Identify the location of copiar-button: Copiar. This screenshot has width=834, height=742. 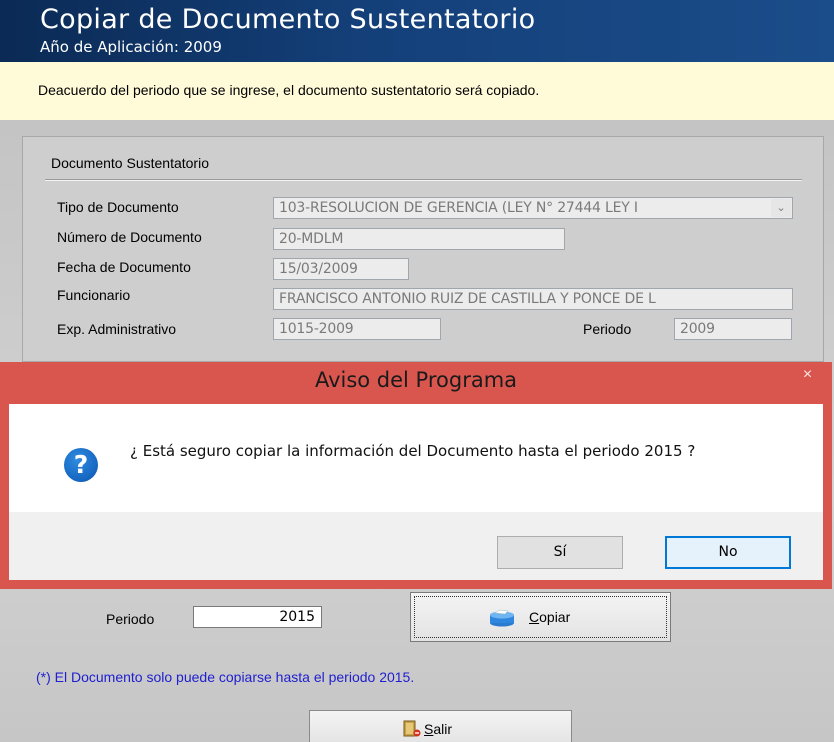
(540, 617).